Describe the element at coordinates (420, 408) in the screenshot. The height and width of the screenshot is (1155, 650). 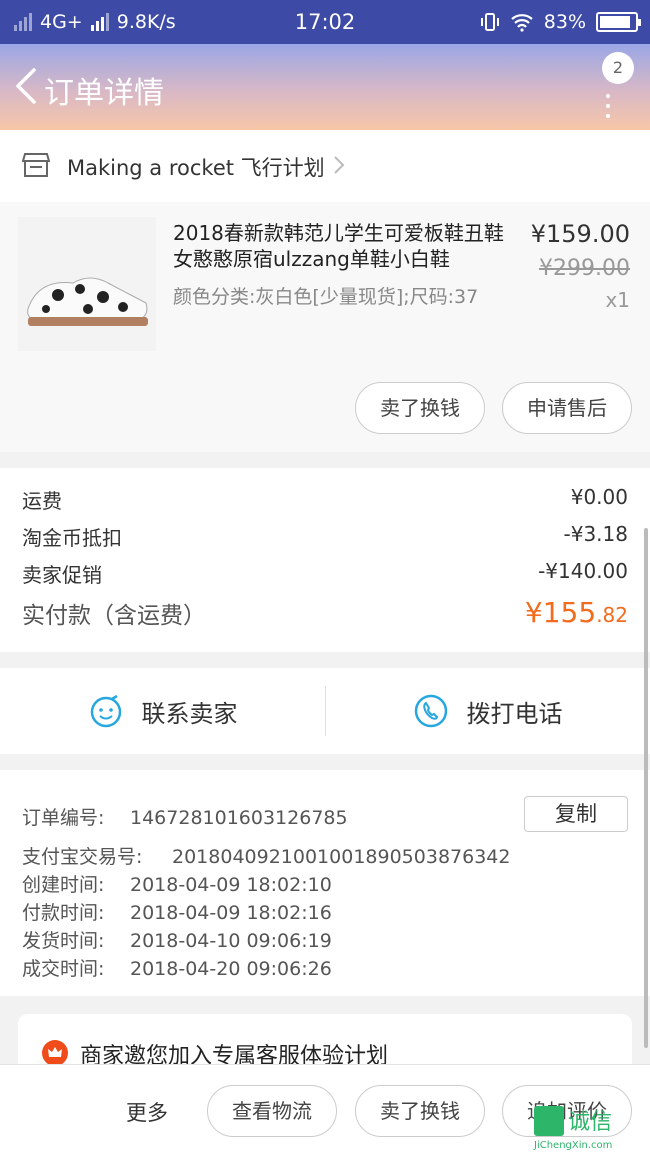
I see `sell-button: 卖了换钱` at that location.